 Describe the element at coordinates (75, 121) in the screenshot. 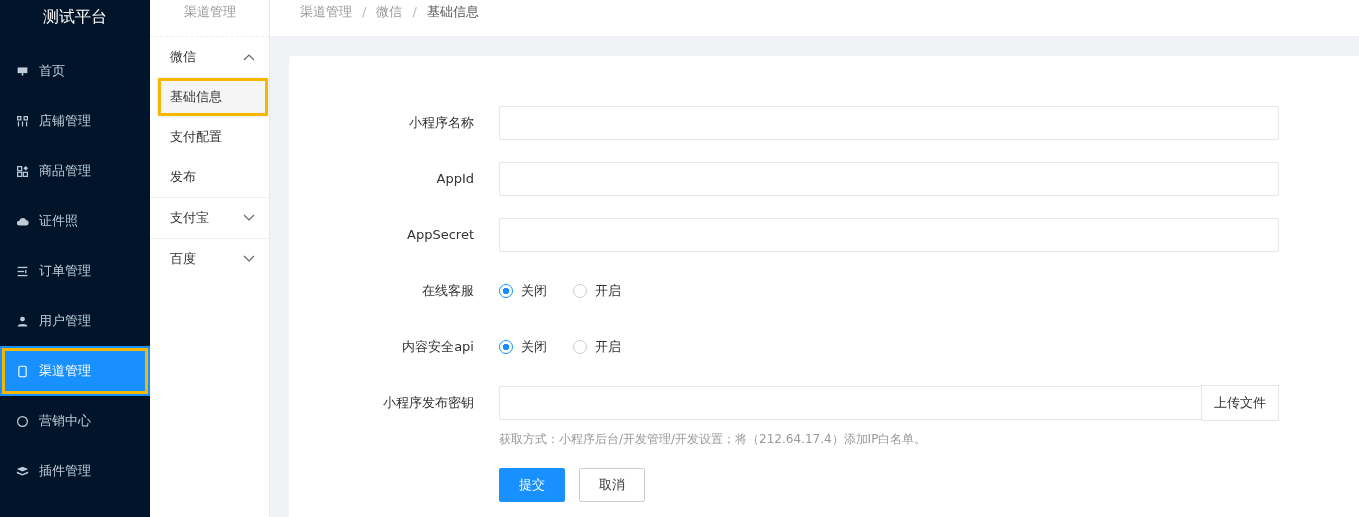

I see `sidebar-item: 店铺管理` at that location.